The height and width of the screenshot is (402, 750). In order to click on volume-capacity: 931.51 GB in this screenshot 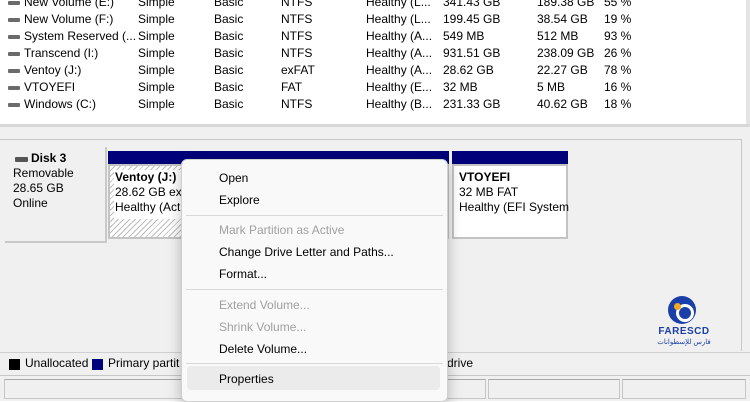, I will do `click(472, 53)`.